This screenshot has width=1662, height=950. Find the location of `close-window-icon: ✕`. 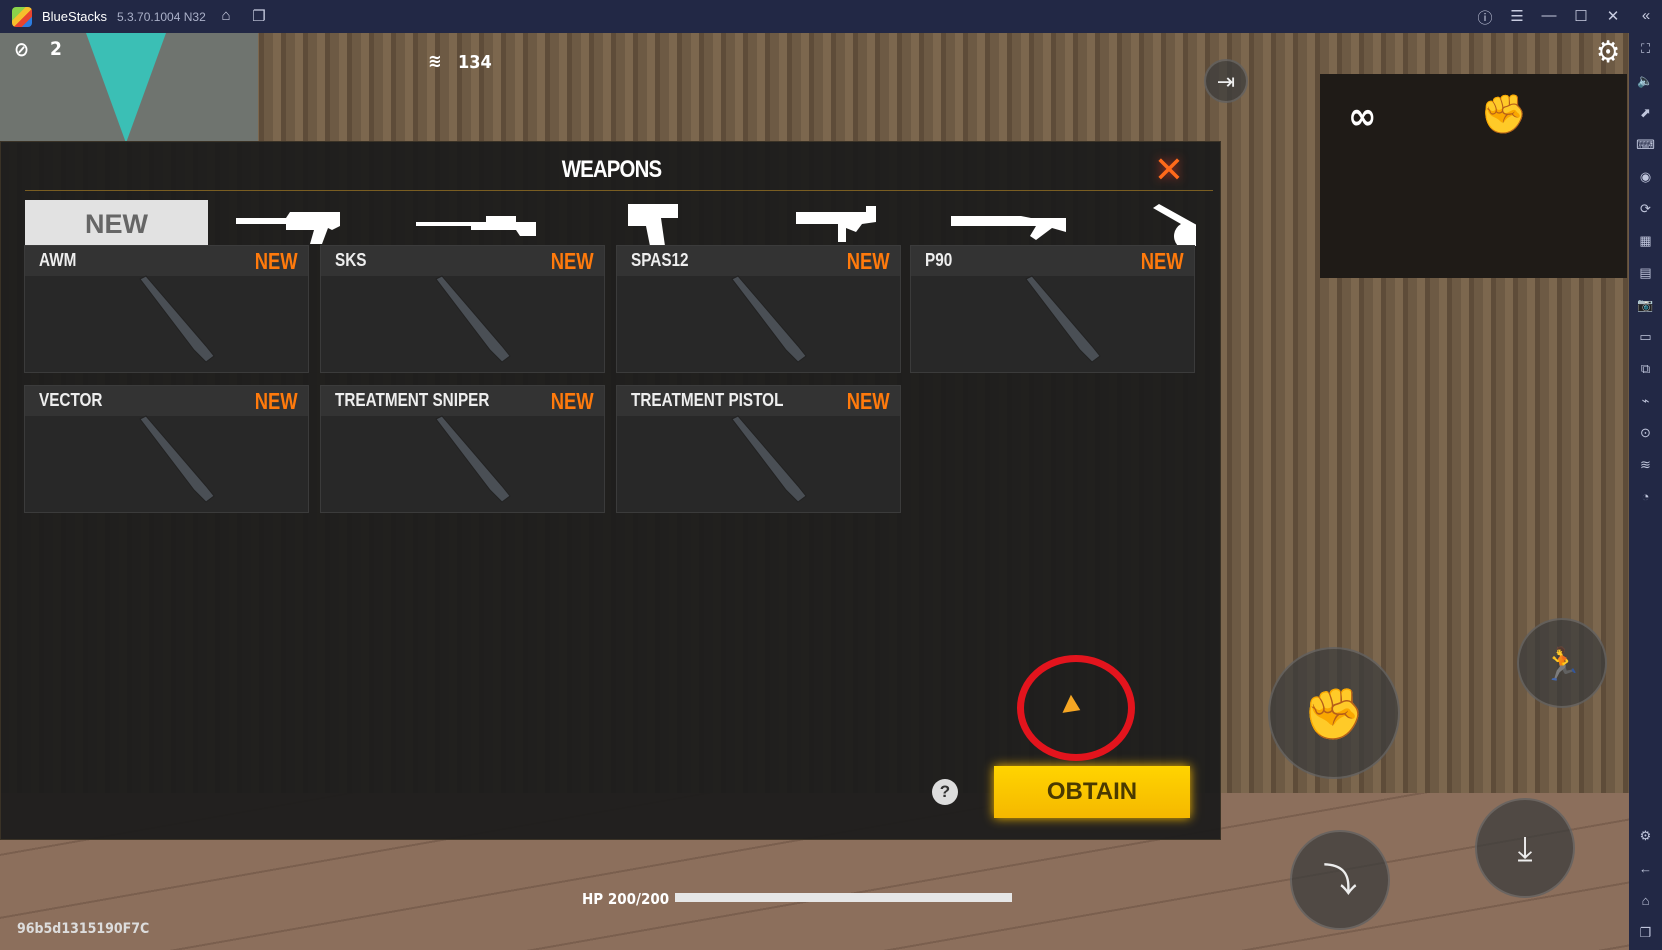

close-window-icon: ✕ is located at coordinates (1613, 16).